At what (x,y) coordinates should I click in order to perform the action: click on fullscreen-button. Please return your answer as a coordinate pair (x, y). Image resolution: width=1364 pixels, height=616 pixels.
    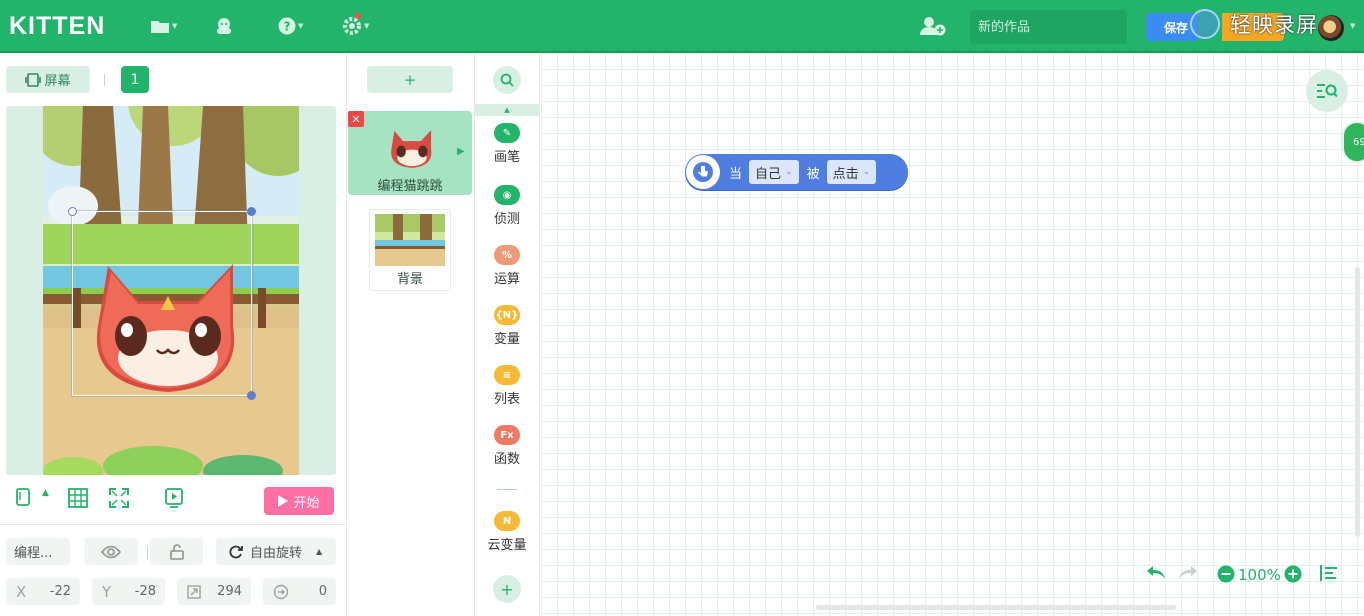
    Looking at the image, I should click on (119, 498).